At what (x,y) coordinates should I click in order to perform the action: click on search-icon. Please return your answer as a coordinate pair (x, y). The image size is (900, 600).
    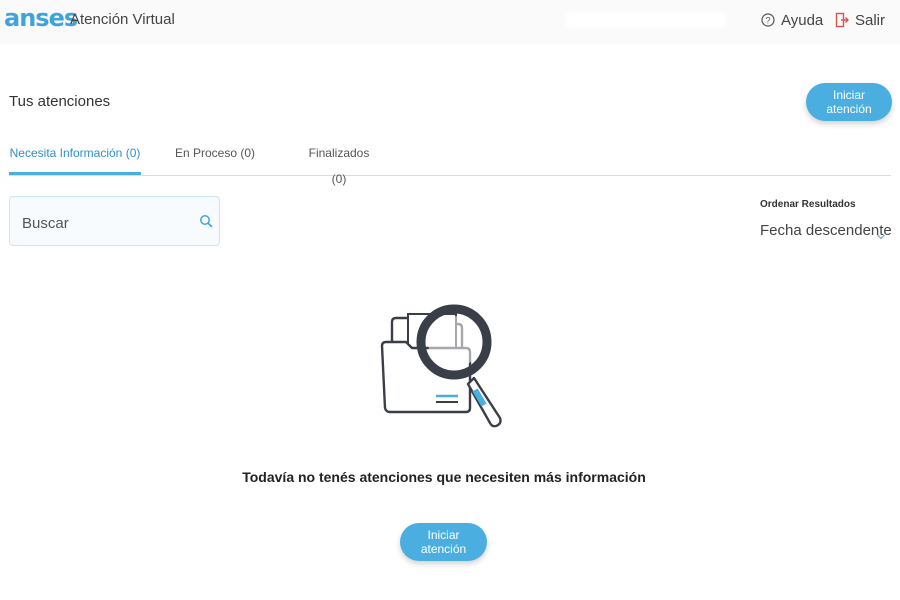
    Looking at the image, I should click on (206, 223).